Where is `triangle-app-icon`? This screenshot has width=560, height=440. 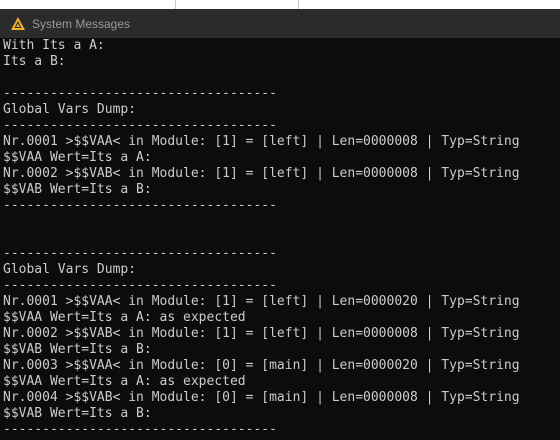 triangle-app-icon is located at coordinates (18, 24).